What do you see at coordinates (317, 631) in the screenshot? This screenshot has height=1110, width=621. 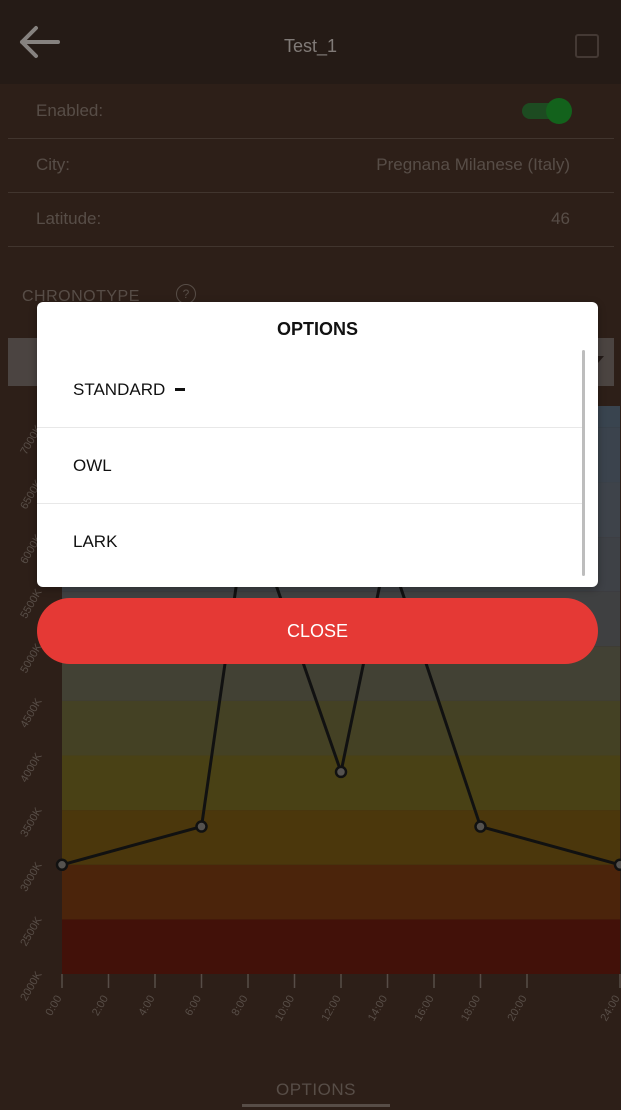 I see `close-button: CLOSE` at bounding box center [317, 631].